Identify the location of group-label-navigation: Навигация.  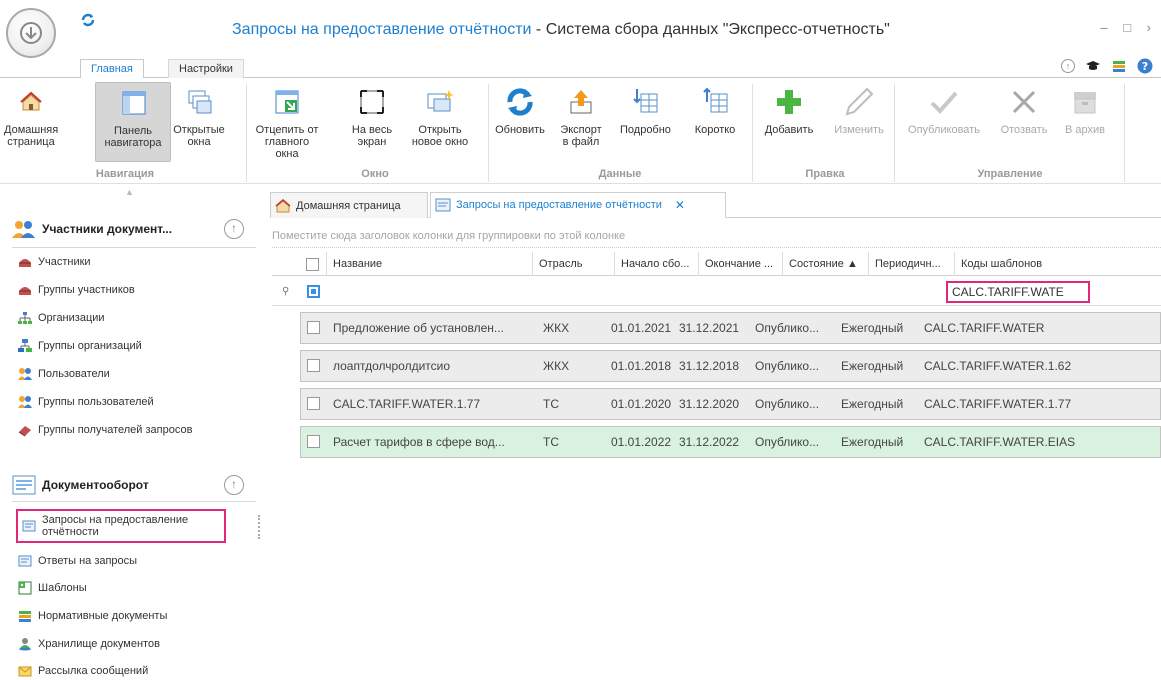
(125, 174).